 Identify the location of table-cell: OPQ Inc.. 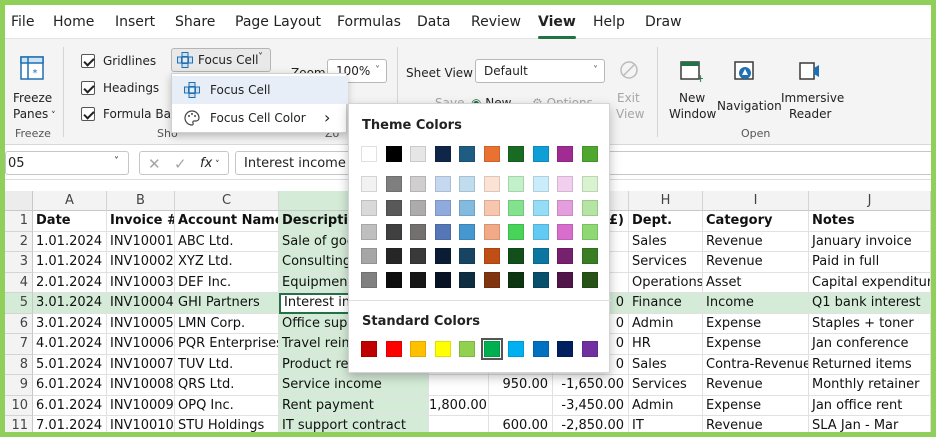
(227, 405).